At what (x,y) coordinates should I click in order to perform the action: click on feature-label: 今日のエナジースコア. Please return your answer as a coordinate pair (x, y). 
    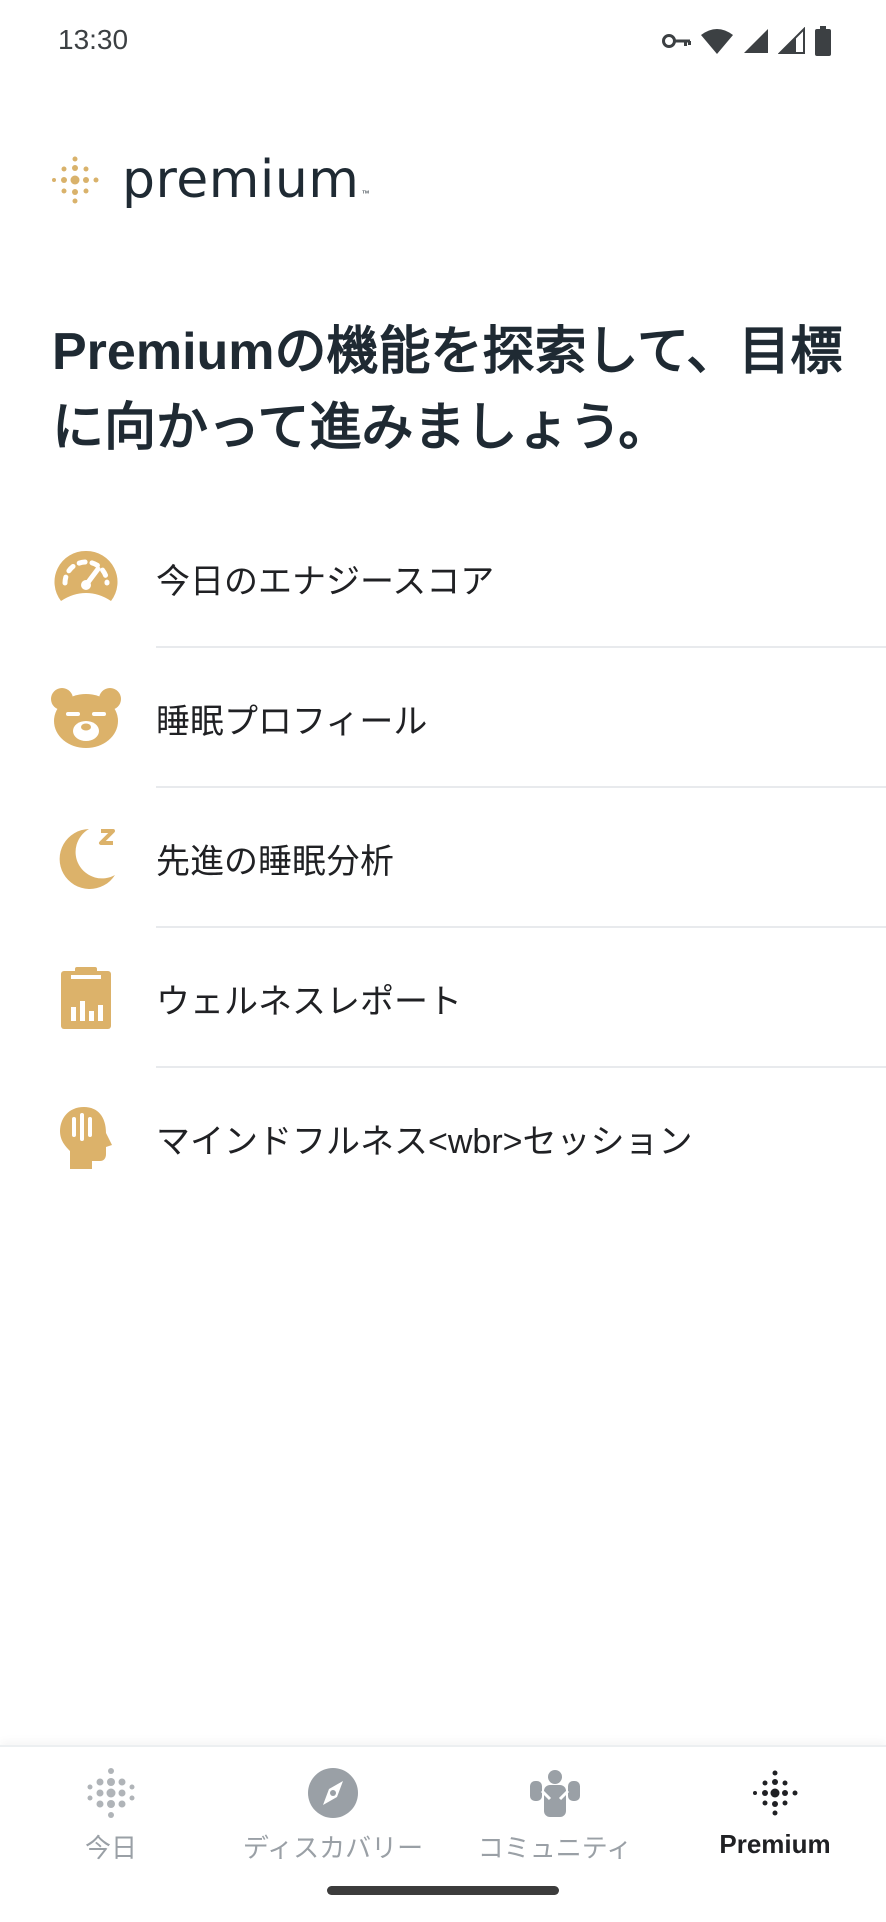
    Looking at the image, I should click on (325, 581).